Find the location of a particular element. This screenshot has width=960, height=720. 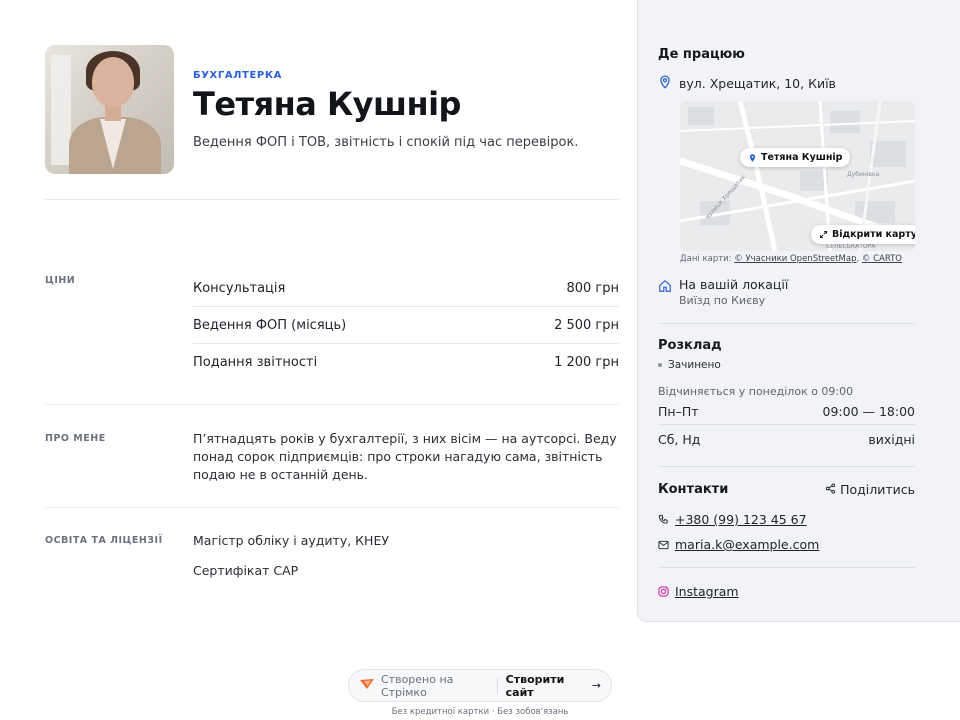

price-value: 1 200 грн is located at coordinates (586, 362).